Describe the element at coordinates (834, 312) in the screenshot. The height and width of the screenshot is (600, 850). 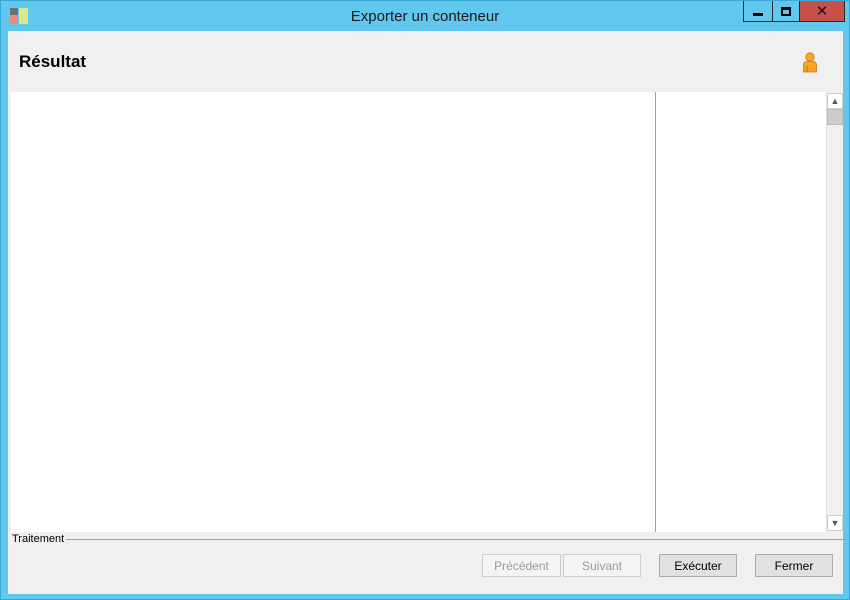
I see `vertical-scrollbar: ▲ ▼` at that location.